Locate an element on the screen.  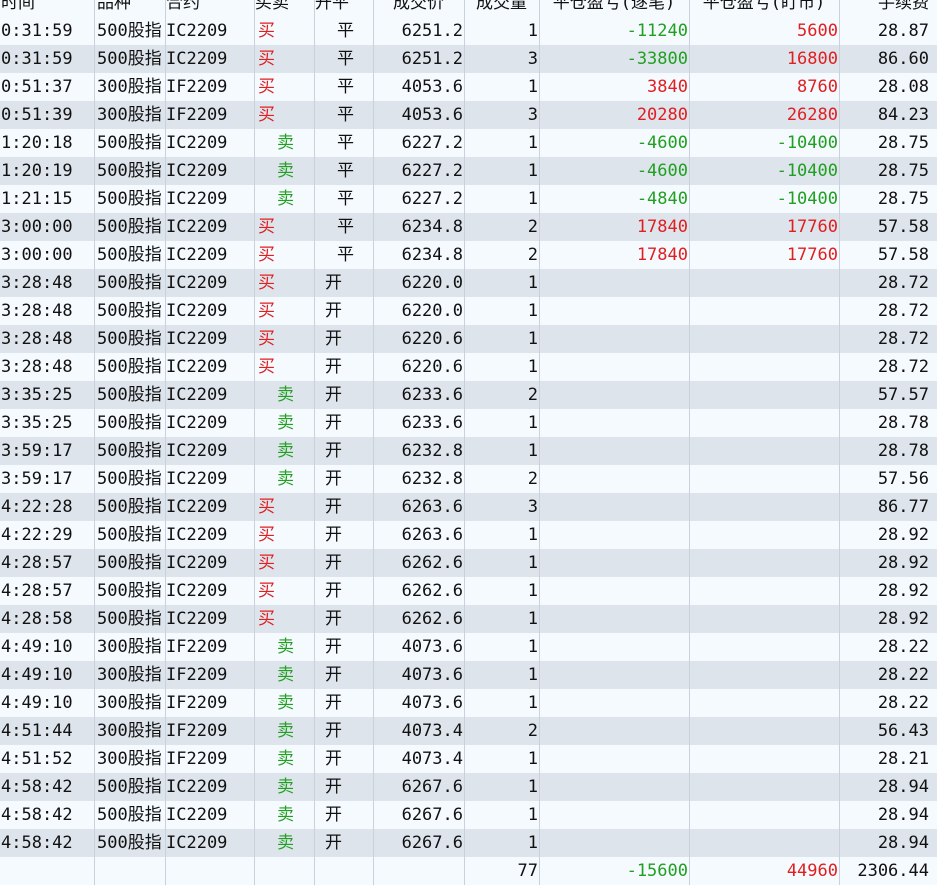
header-open-close: 开平 is located at coordinates (344, 8).